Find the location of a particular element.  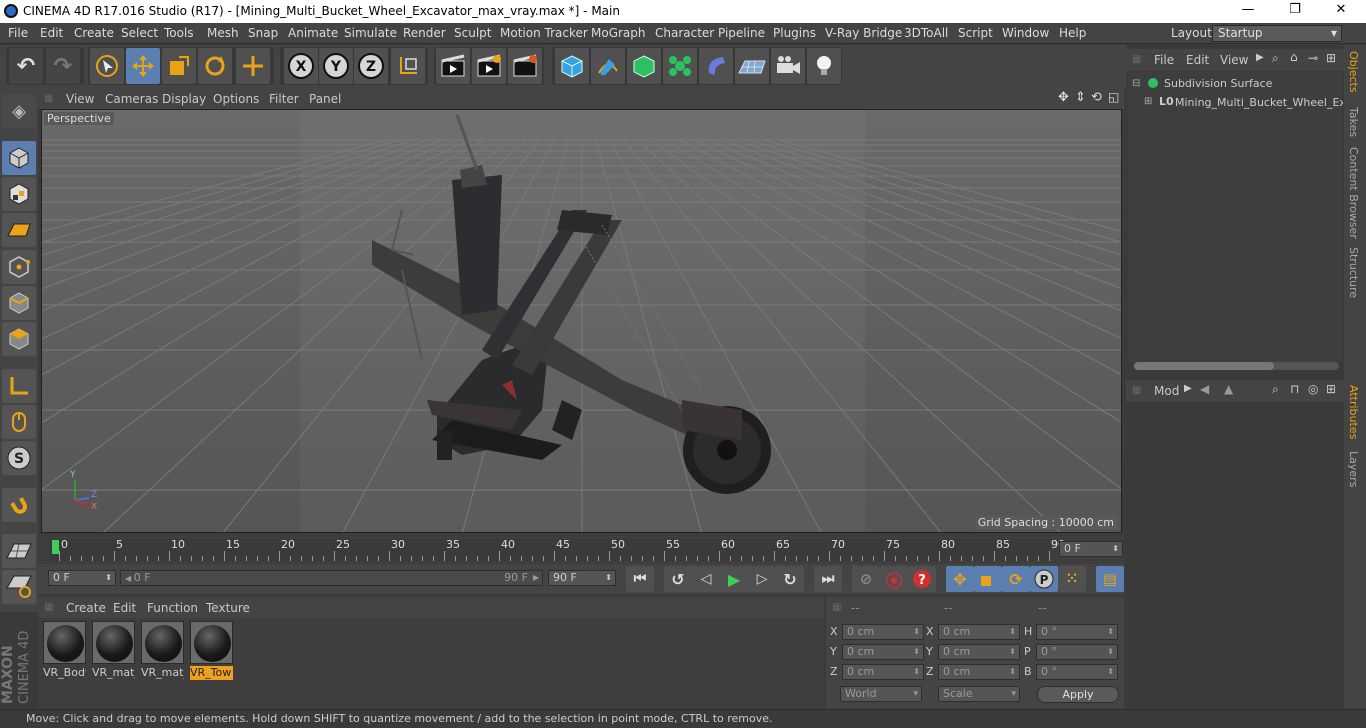

key-scale-button is located at coordinates (988, 579).